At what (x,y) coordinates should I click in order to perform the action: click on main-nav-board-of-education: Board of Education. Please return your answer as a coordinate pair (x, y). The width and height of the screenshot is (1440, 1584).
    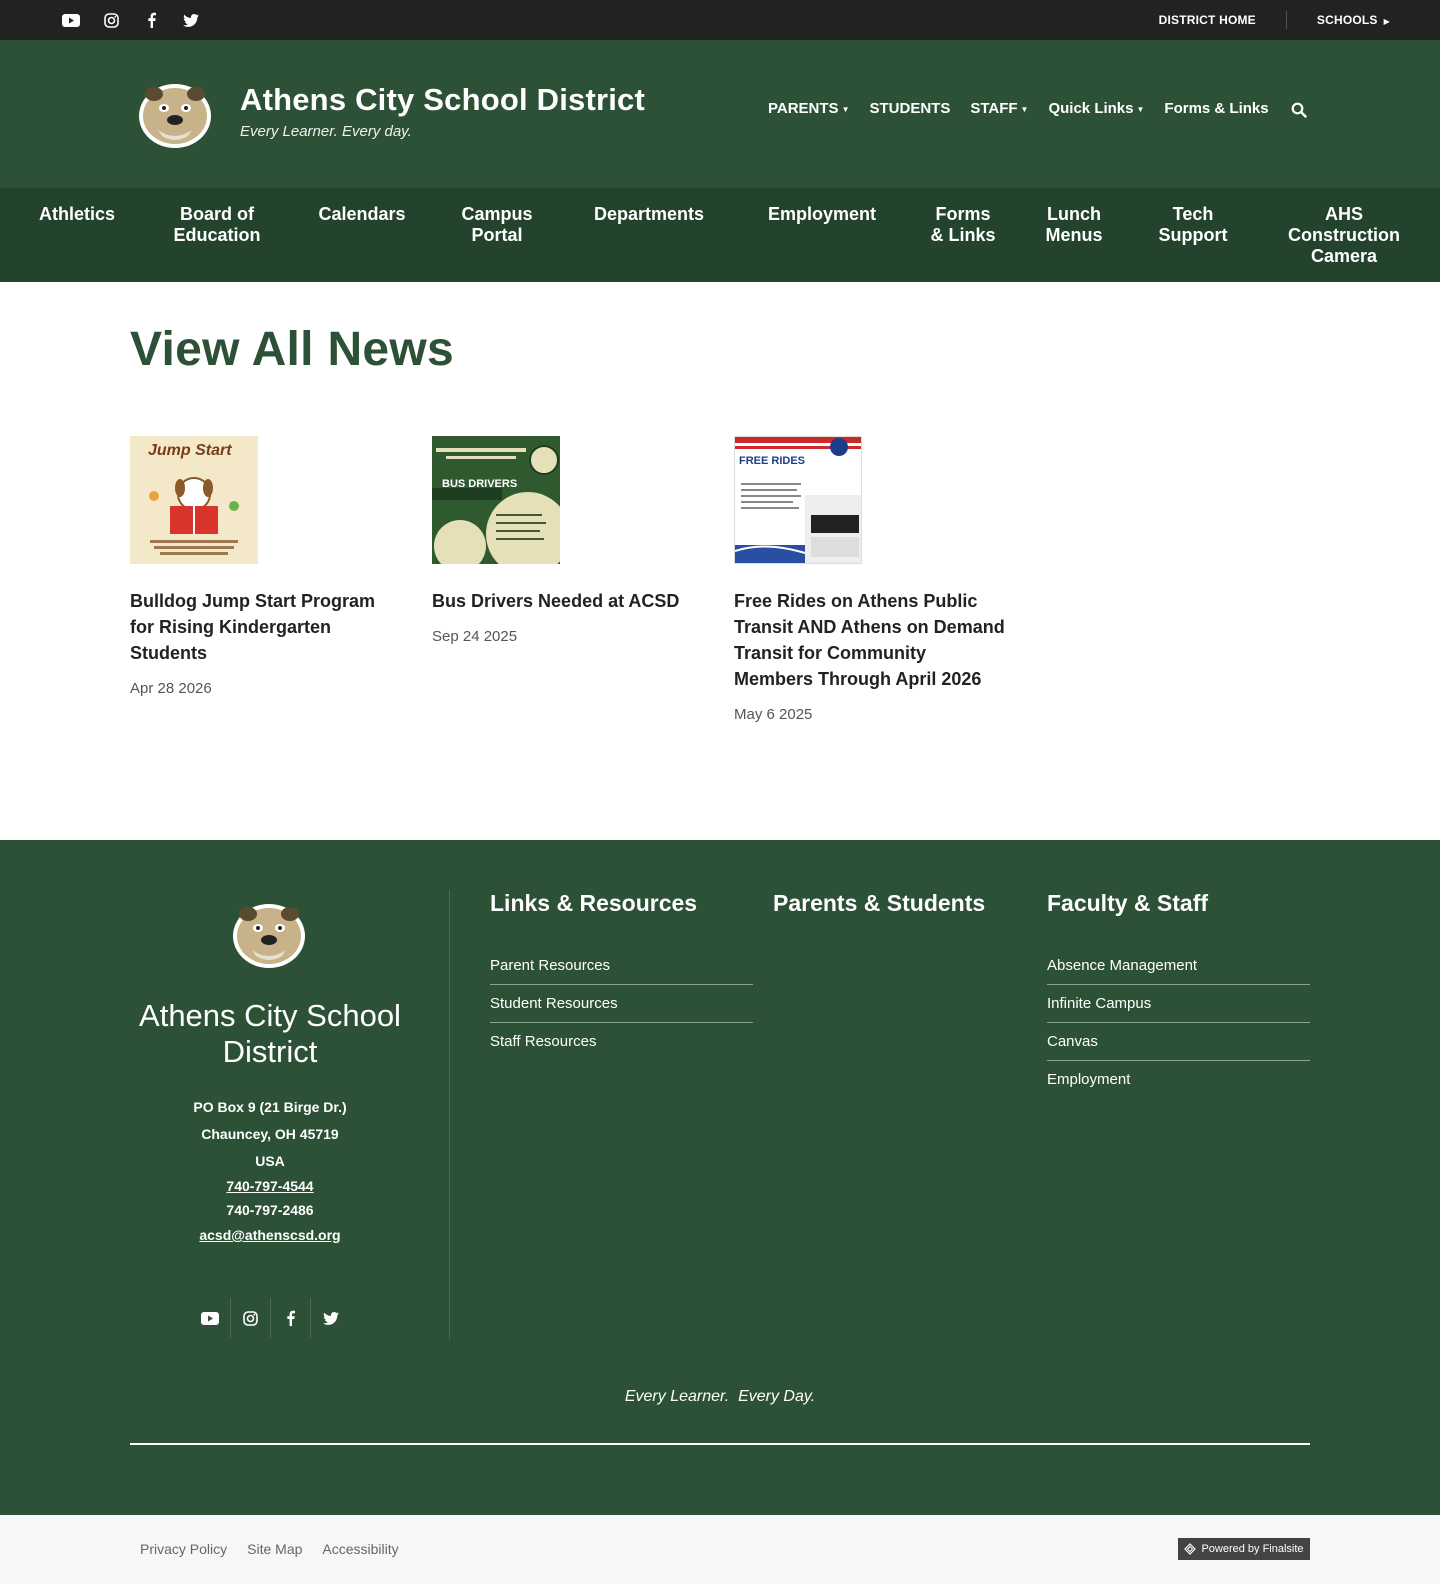
    Looking at the image, I should click on (217, 225).